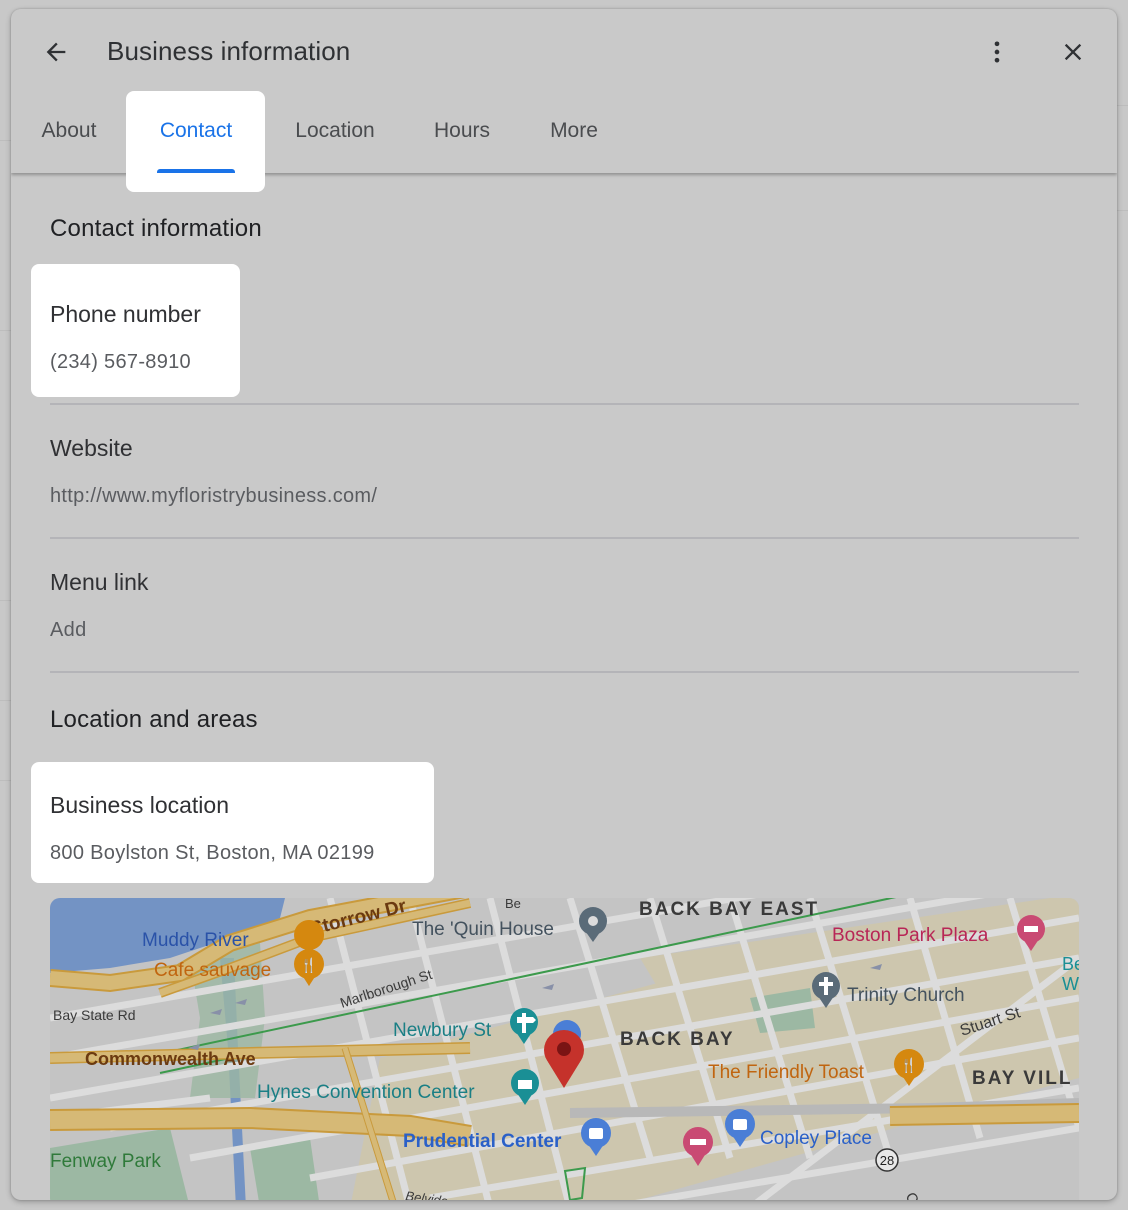 This screenshot has height=1210, width=1128. Describe the element at coordinates (120, 362) in the screenshot. I see `phone-number-value: (234) 567-8910` at that location.